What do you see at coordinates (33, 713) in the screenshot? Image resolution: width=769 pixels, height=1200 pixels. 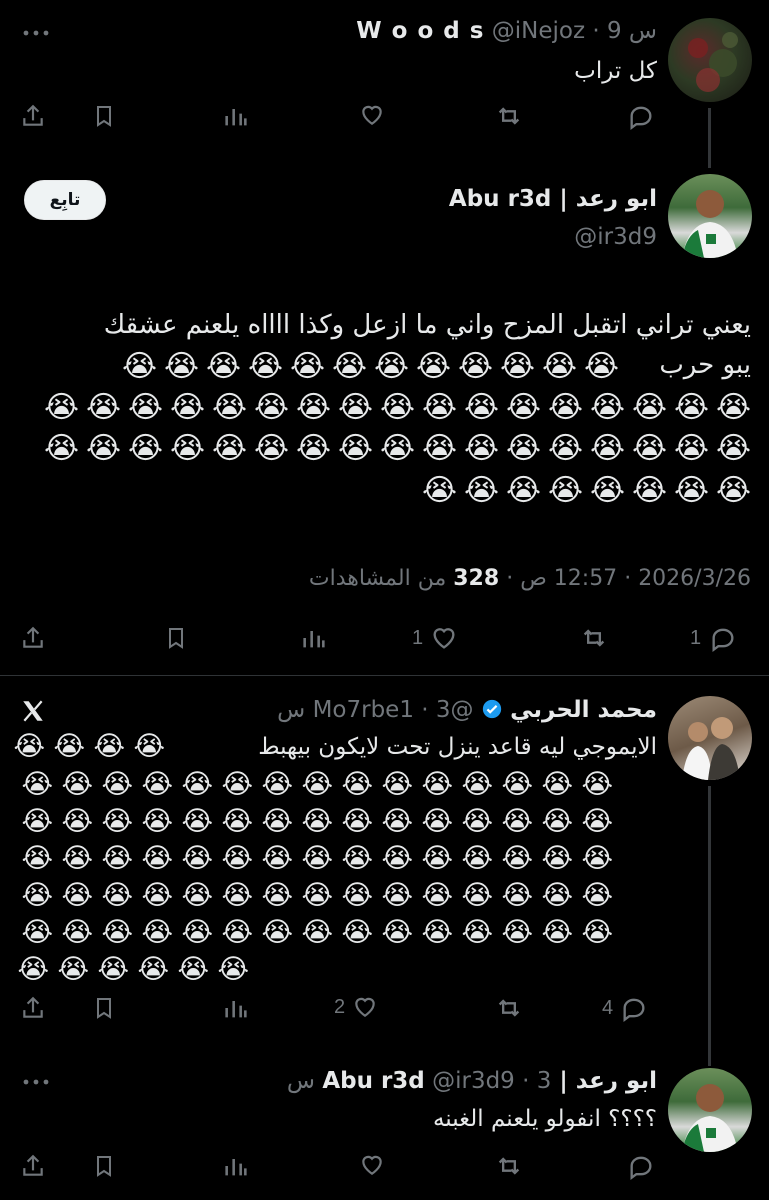 I see `x-logo-button` at bounding box center [33, 713].